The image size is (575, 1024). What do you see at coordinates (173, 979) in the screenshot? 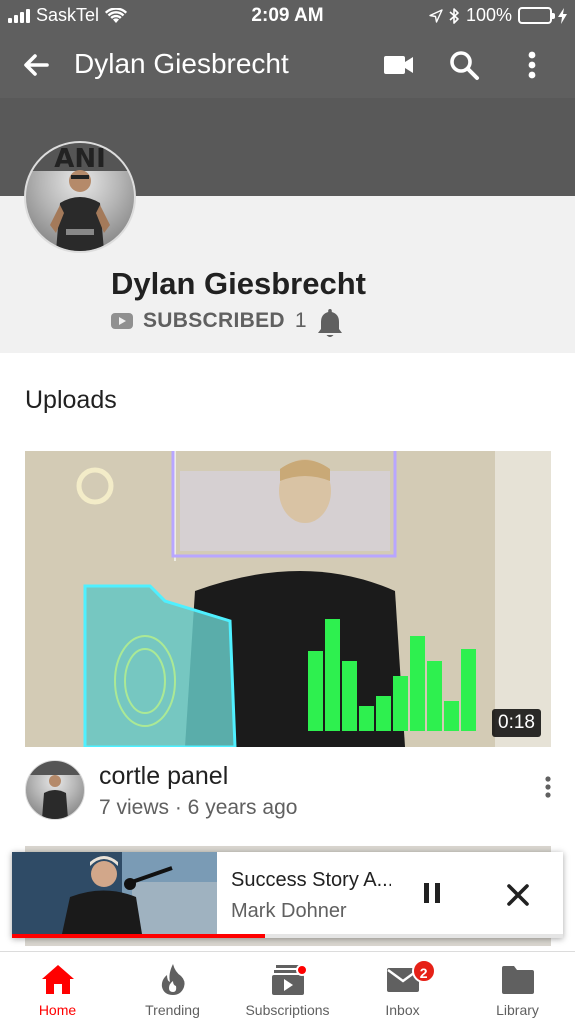
I see `flame-icon` at bounding box center [173, 979].